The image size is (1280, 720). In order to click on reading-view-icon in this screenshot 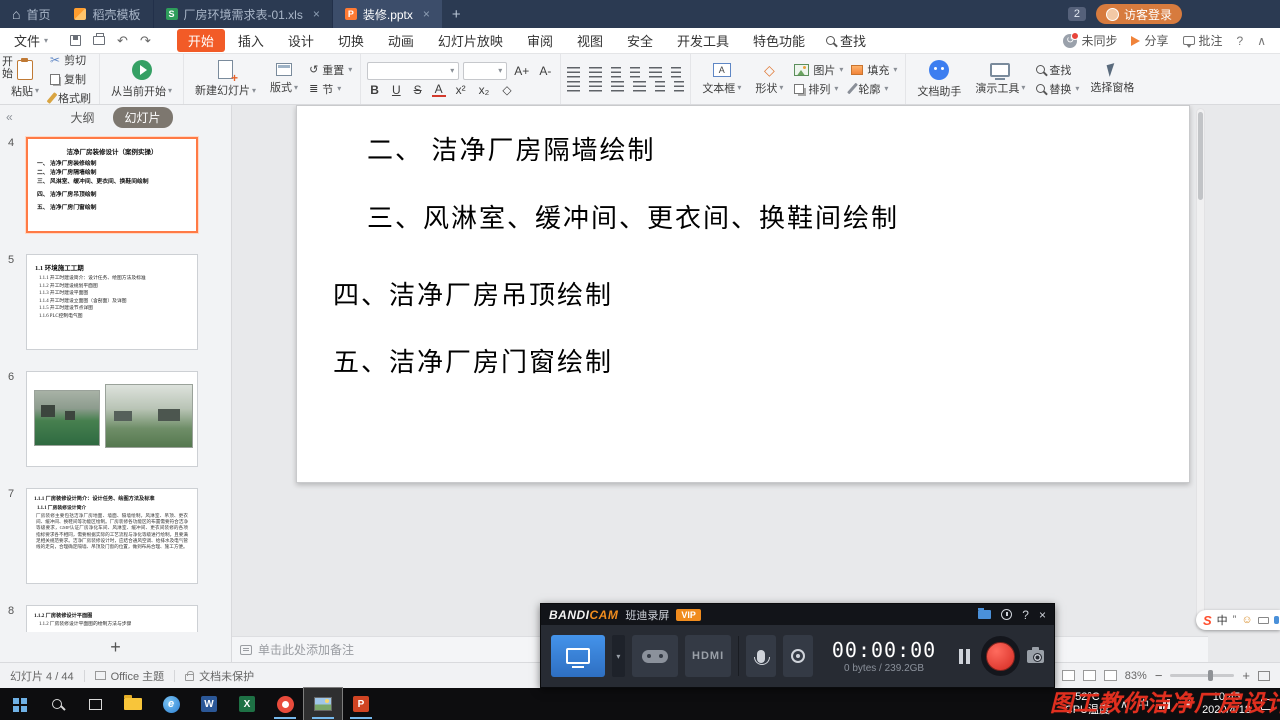, I will do `click(1089, 675)`.